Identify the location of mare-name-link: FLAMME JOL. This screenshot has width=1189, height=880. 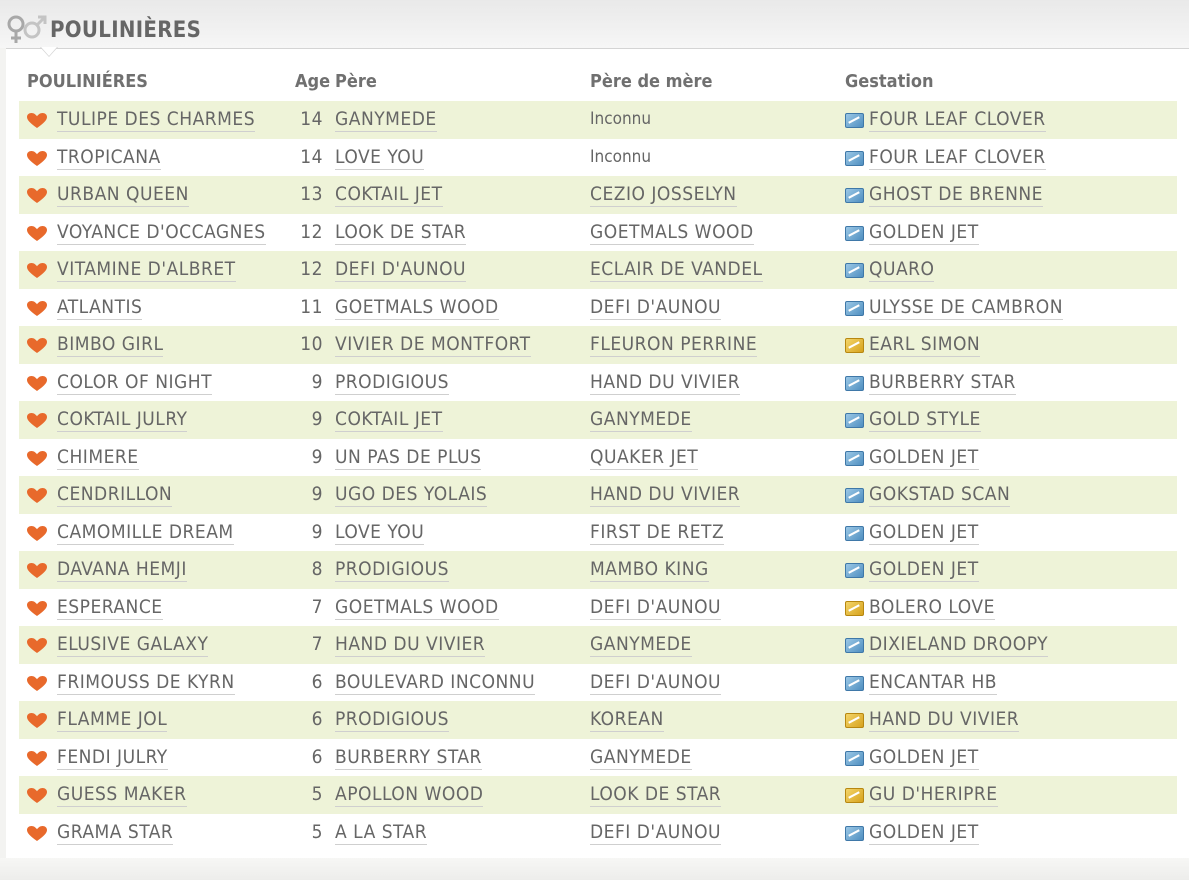
(112, 720).